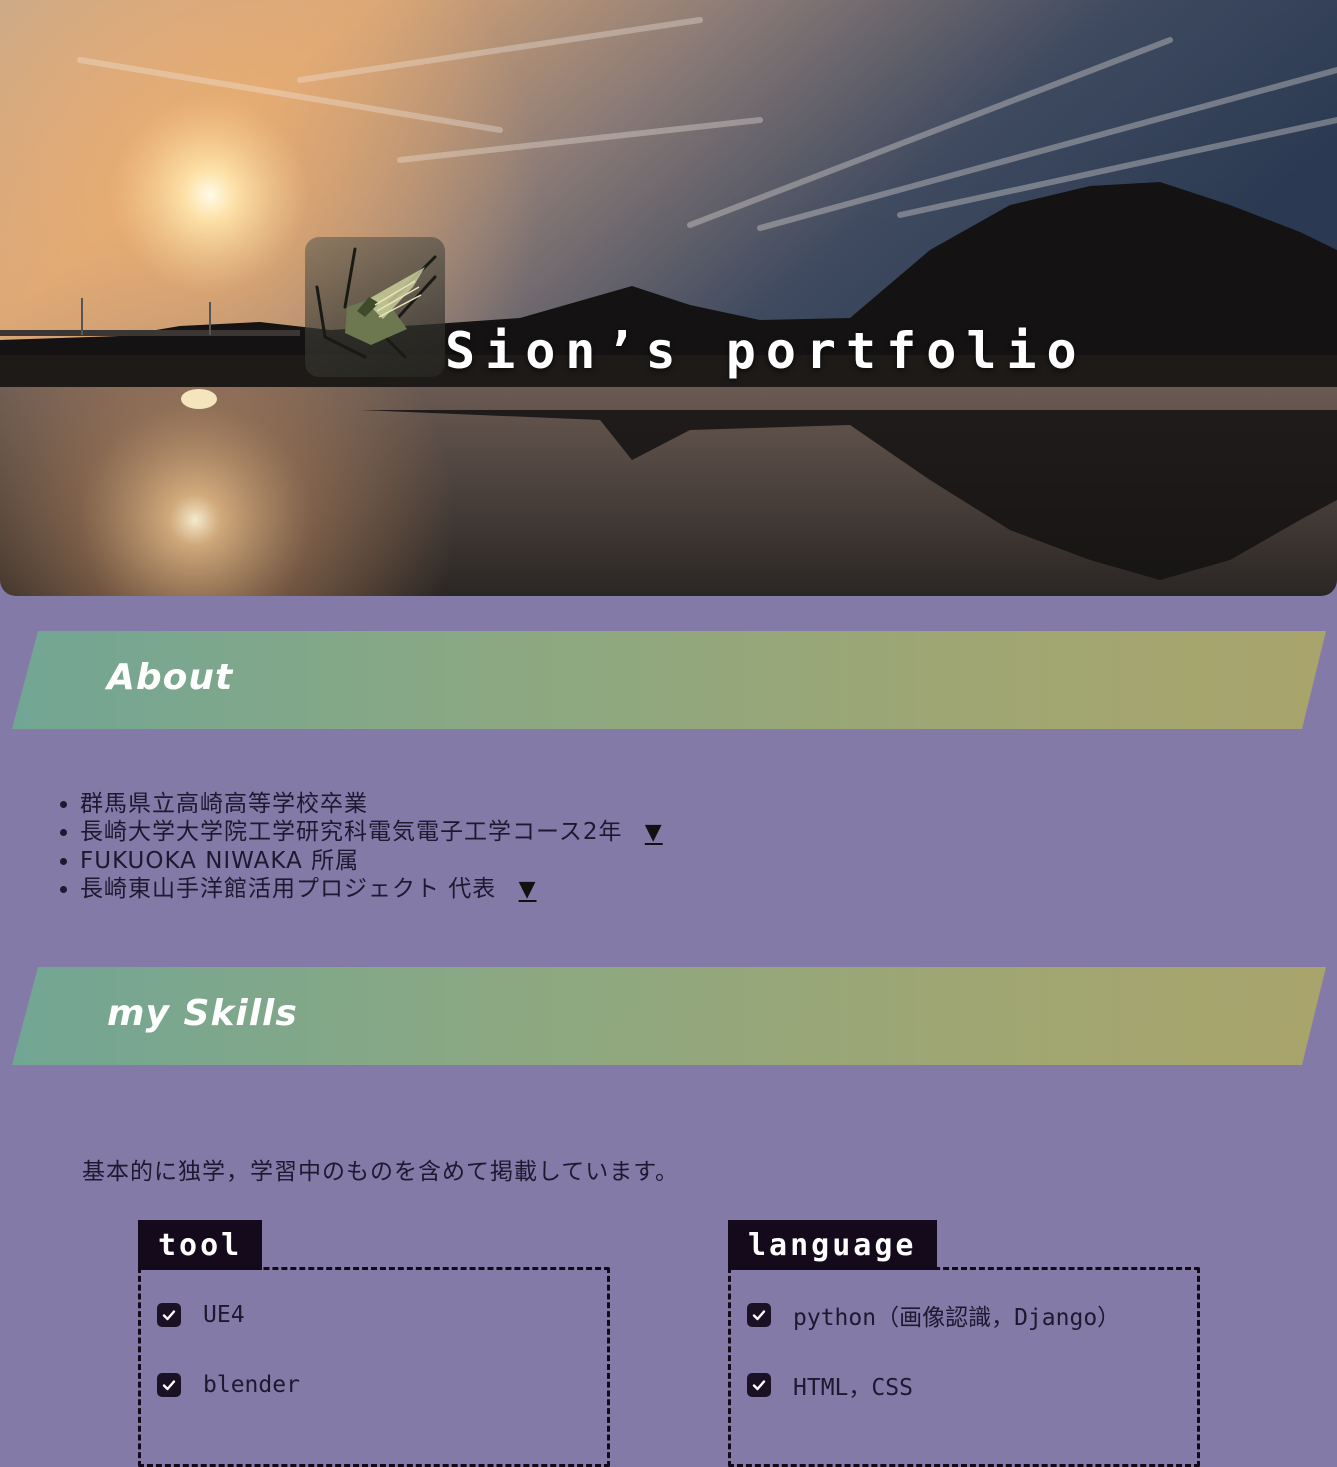 Image resolution: width=1337 pixels, height=1467 pixels. I want to click on about-item-text: FUKUOKA NIWAKA 所属, so click(220, 861).